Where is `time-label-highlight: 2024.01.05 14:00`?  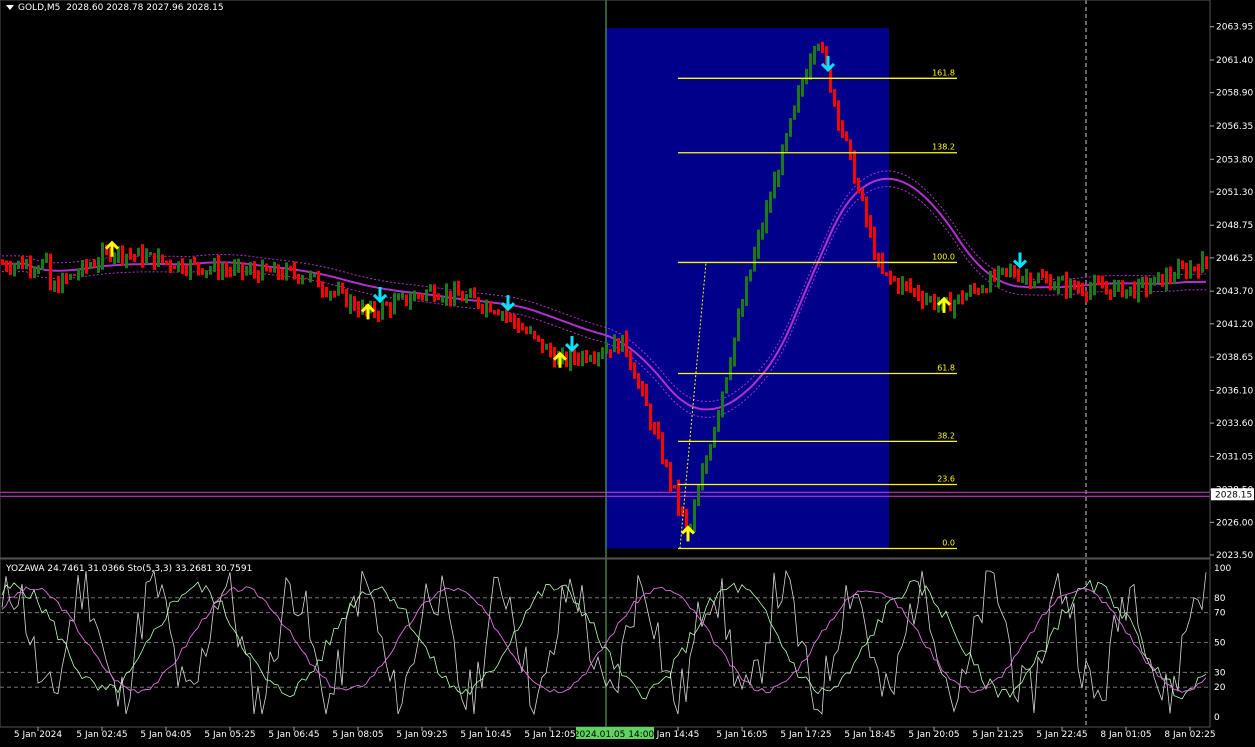
time-label-highlight: 2024.01.05 14:00 is located at coordinates (614, 735).